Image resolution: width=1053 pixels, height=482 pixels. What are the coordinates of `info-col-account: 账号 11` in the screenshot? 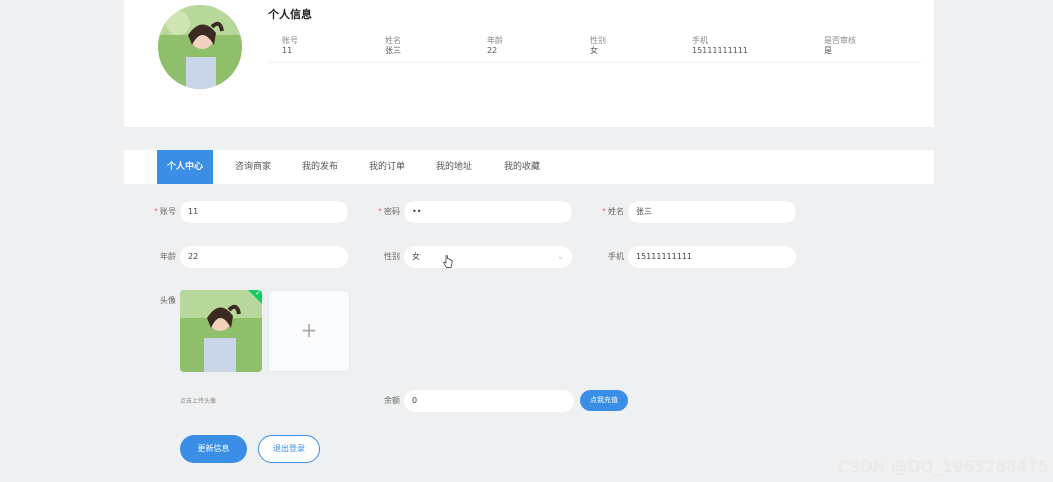 It's located at (290, 46).